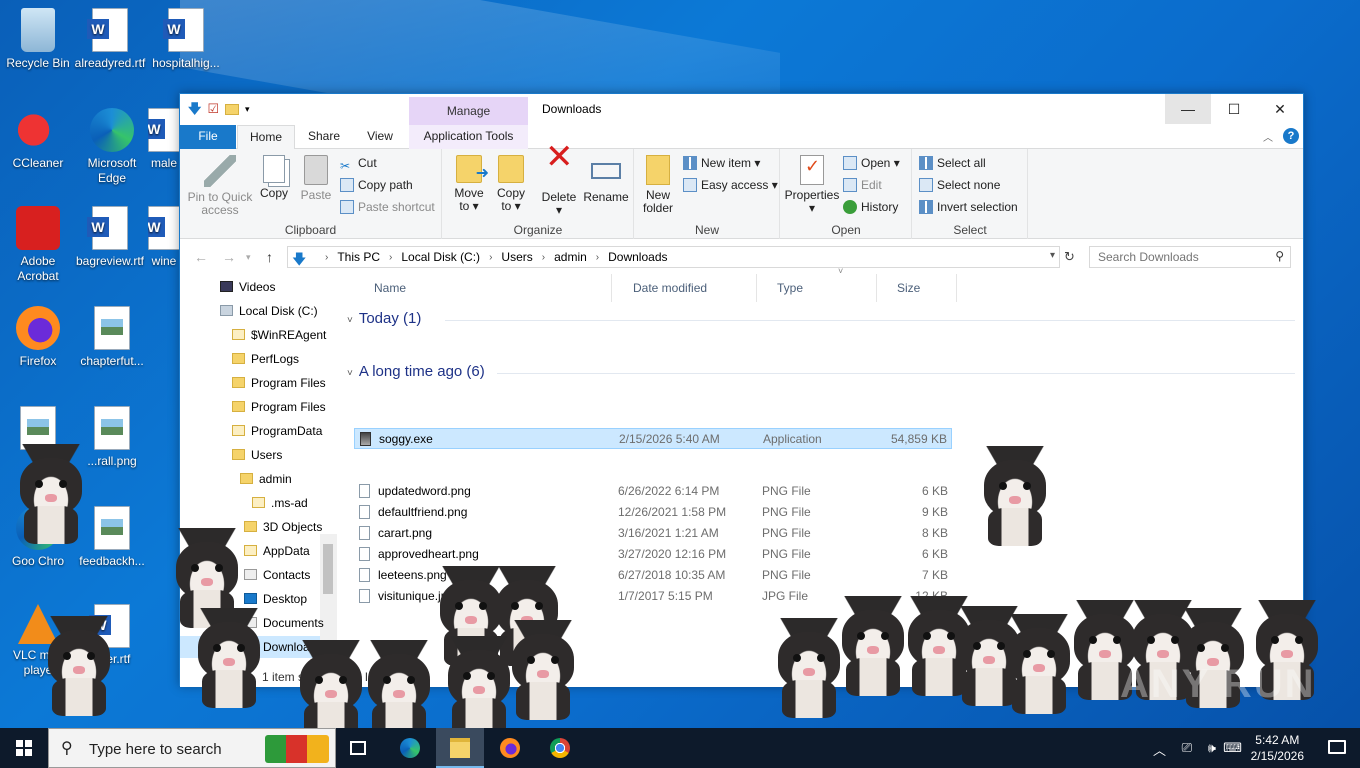  What do you see at coordinates (812, 185) in the screenshot?
I see `properties-button: Properties ▾` at bounding box center [812, 185].